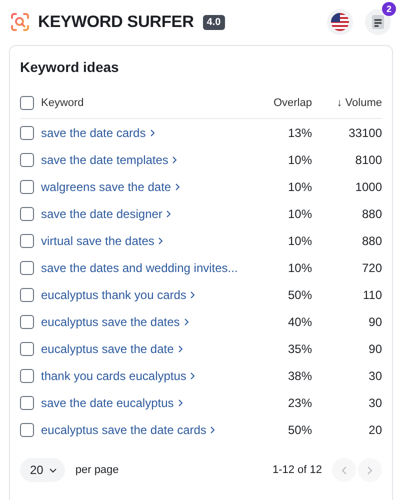 Image resolution: width=401 pixels, height=500 pixels. I want to click on keyword-link: save the date designer, so click(101, 213).